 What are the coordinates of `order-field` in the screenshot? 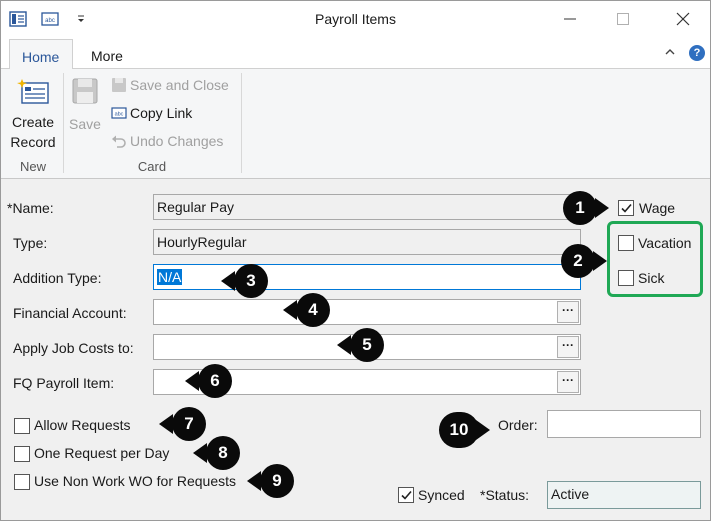 It's located at (624, 424).